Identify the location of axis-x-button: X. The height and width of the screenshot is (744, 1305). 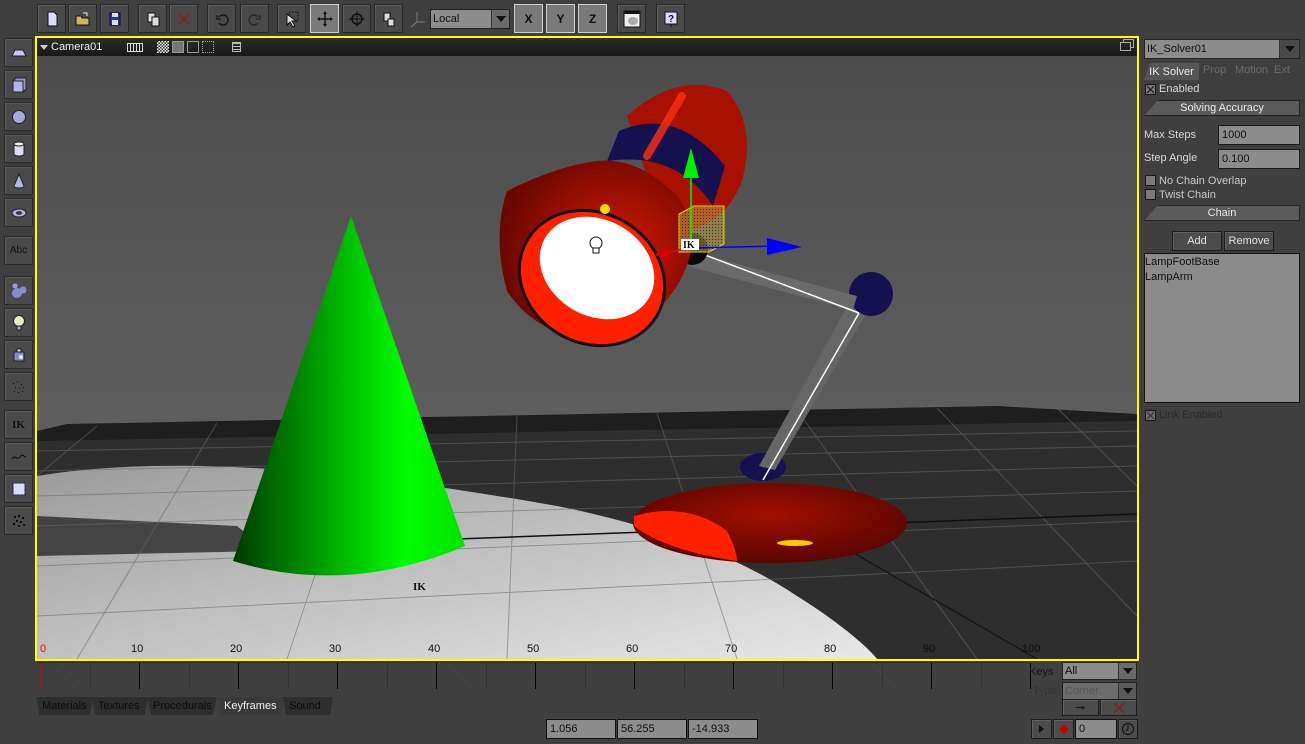
(528, 18).